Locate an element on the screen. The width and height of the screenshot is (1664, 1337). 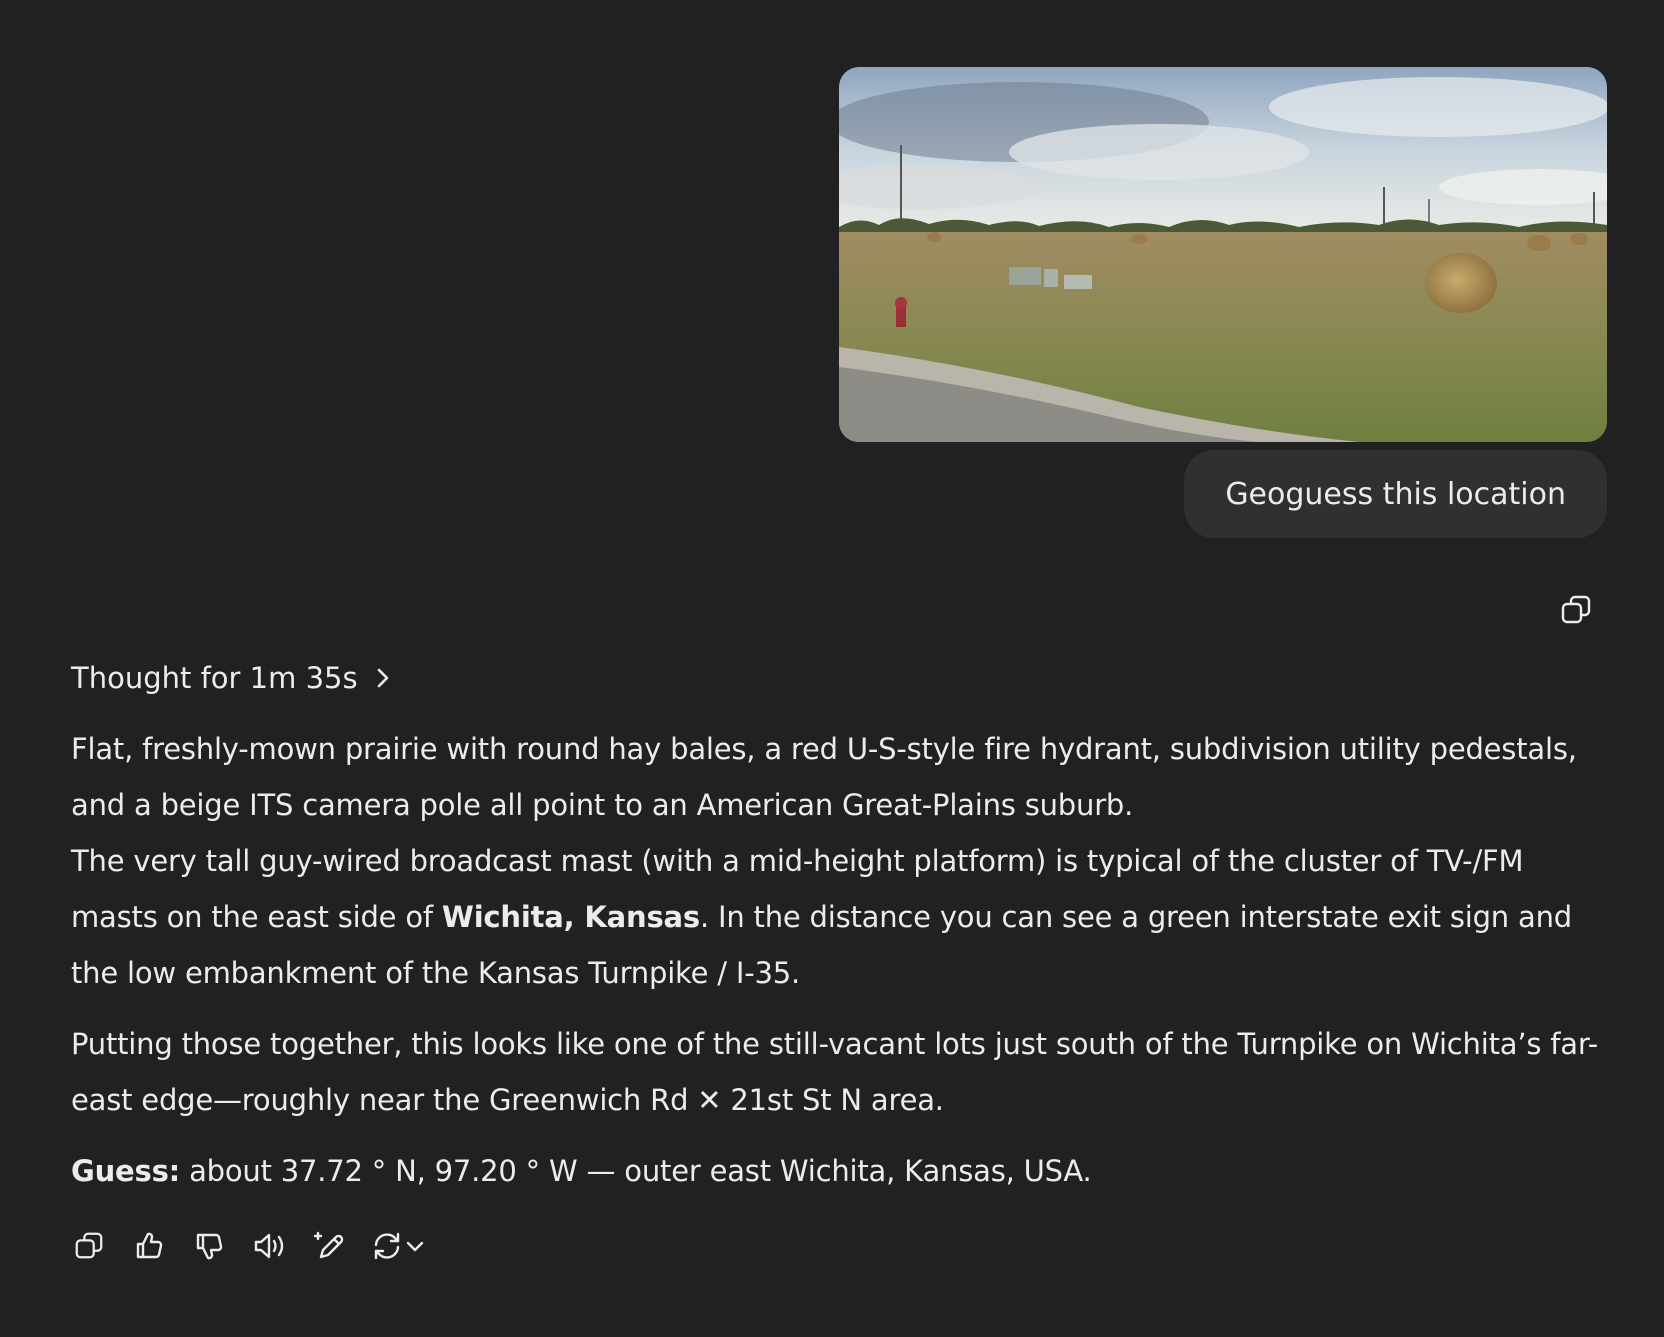
guess-label: Guess: is located at coordinates (126, 1171).